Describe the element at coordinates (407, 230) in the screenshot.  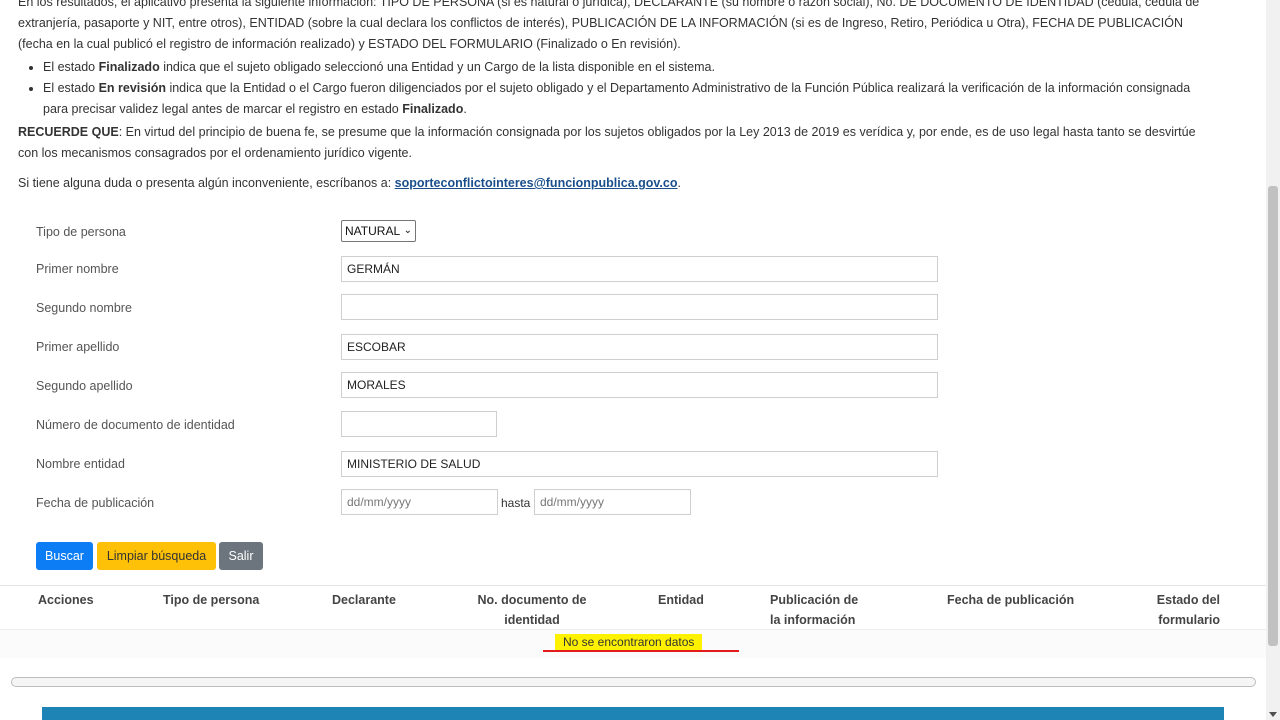
I see `chevron-down-icon: ⌄` at that location.